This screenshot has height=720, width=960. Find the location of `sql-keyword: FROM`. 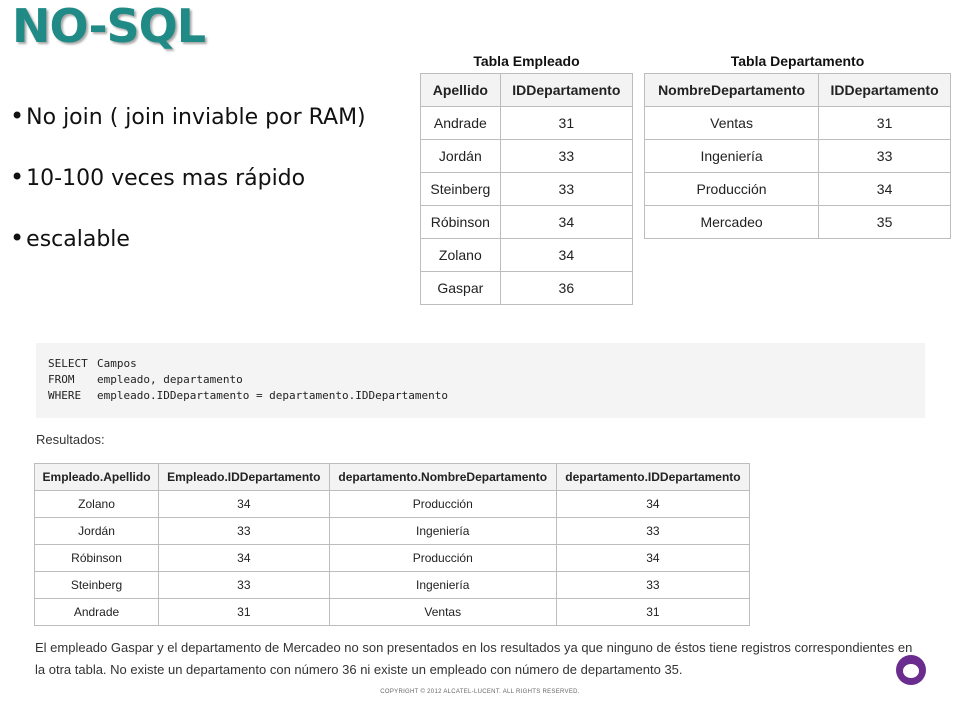

sql-keyword: FROM is located at coordinates (61, 379).